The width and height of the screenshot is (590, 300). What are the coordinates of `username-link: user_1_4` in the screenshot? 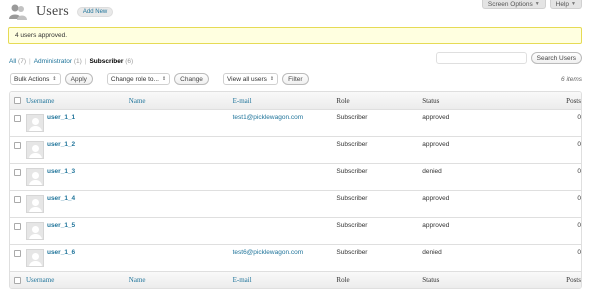 It's located at (61, 198).